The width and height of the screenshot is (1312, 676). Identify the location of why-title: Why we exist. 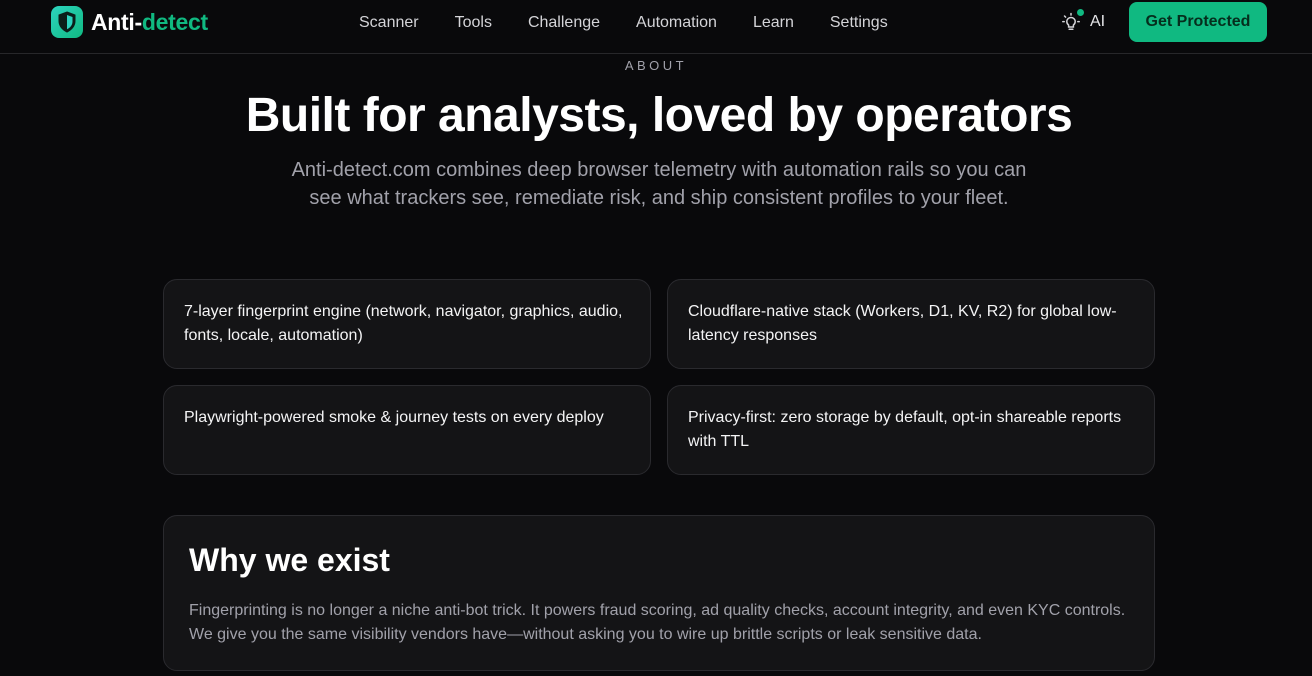
(289, 560).